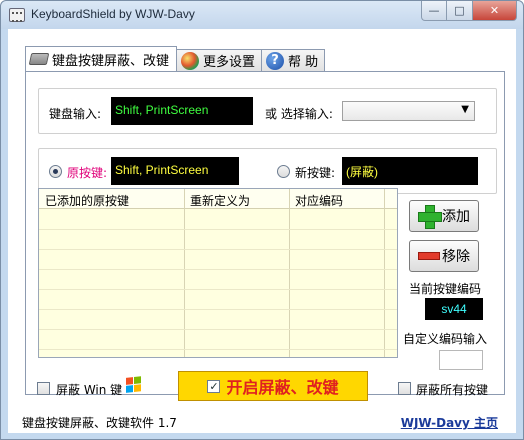  What do you see at coordinates (282, 387) in the screenshot?
I see `start-button-label: 开启屏蔽、改键` at bounding box center [282, 387].